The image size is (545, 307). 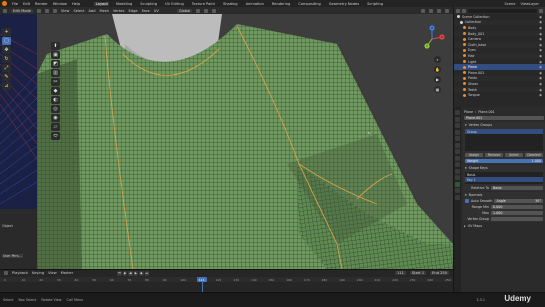 What do you see at coordinates (55, 73) in the screenshot?
I see `loopcut-tool-icon: ▥` at bounding box center [55, 73].